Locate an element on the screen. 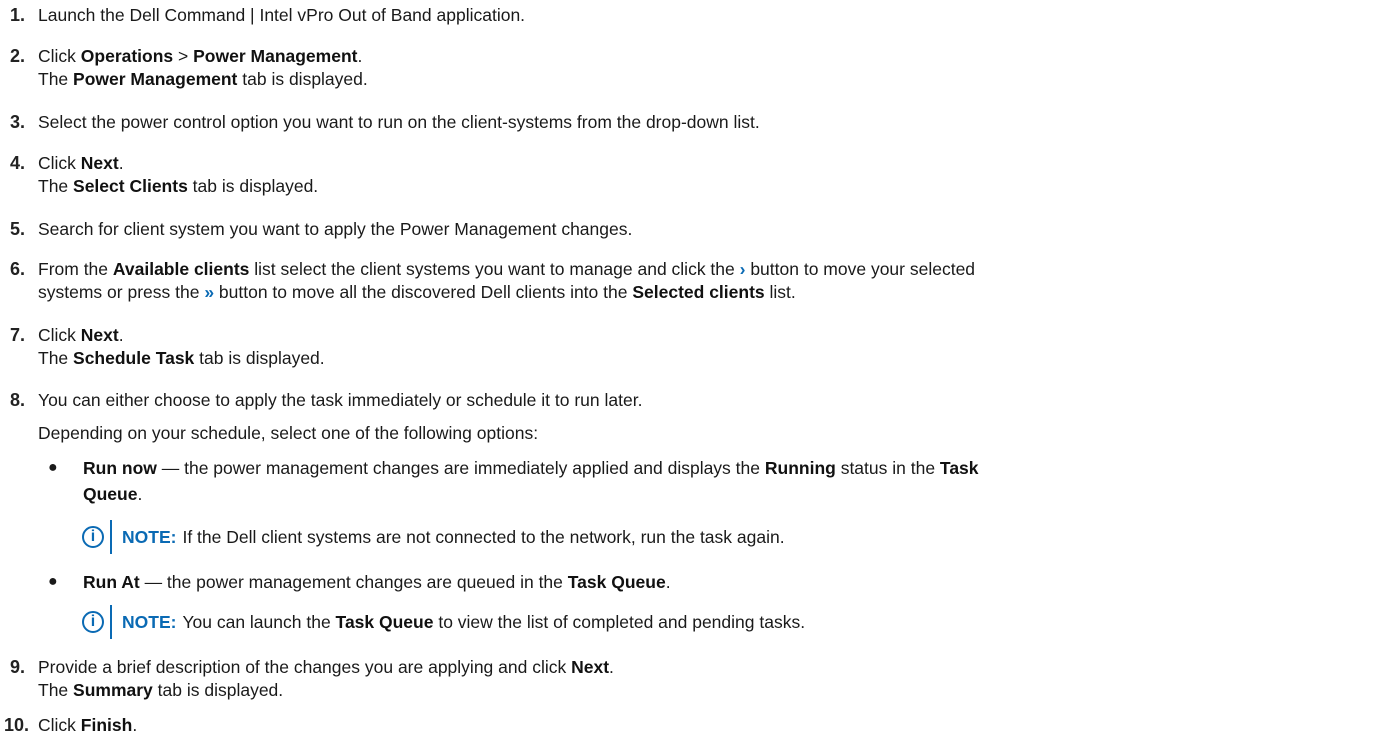 The width and height of the screenshot is (1395, 740). step-number: 10. is located at coordinates (17, 725).